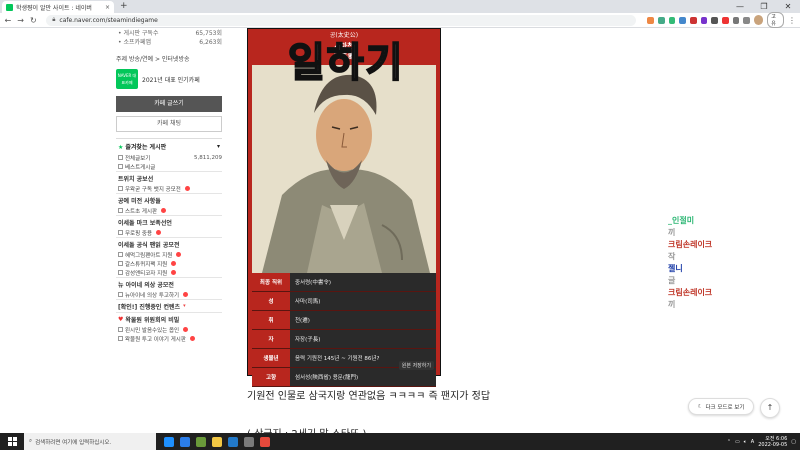 This screenshot has width=800, height=450. What do you see at coordinates (8, 20) in the screenshot?
I see `back-arrow-icon: ←` at bounding box center [8, 20].